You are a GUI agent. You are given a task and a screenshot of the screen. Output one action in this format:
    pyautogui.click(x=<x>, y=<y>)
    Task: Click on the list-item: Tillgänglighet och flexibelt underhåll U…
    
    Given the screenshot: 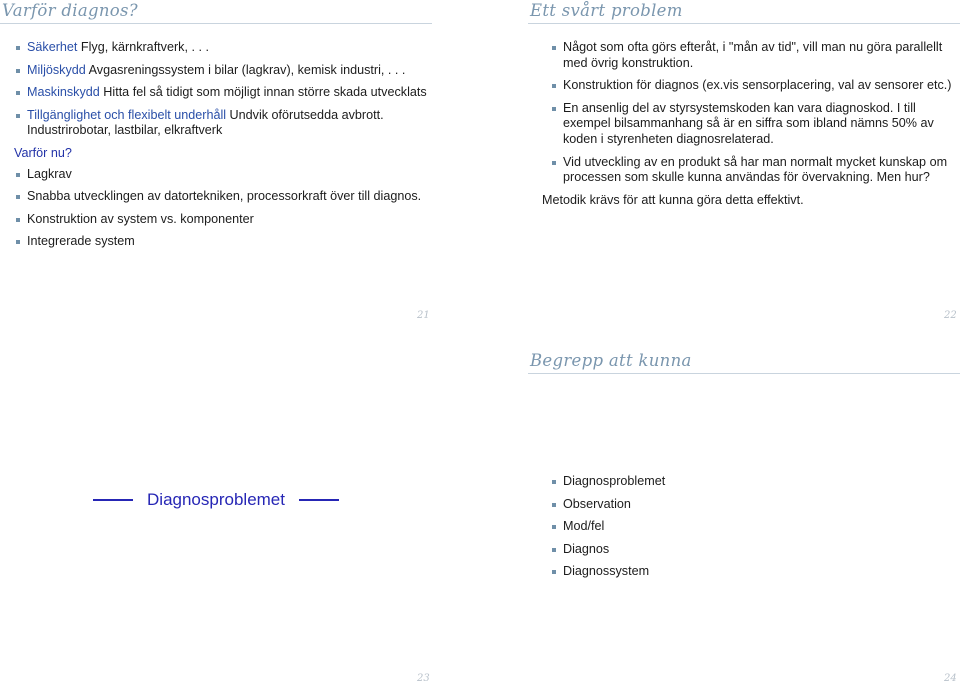 What is the action you would take?
    pyautogui.click(x=221, y=123)
    